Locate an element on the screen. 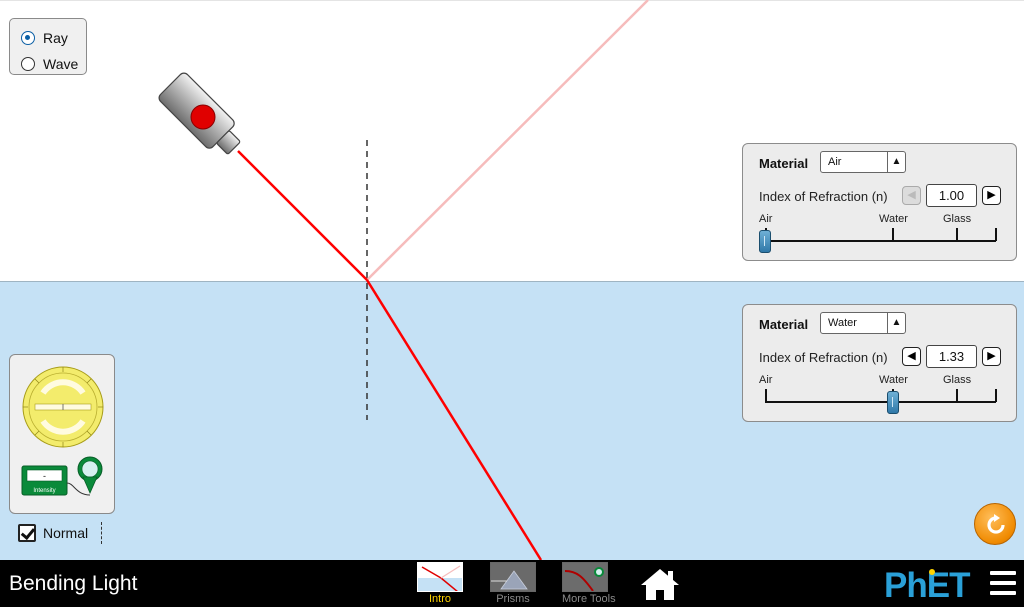 Image resolution: width=1024 pixels, height=607 pixels. normal-checkbox is located at coordinates (27, 533).